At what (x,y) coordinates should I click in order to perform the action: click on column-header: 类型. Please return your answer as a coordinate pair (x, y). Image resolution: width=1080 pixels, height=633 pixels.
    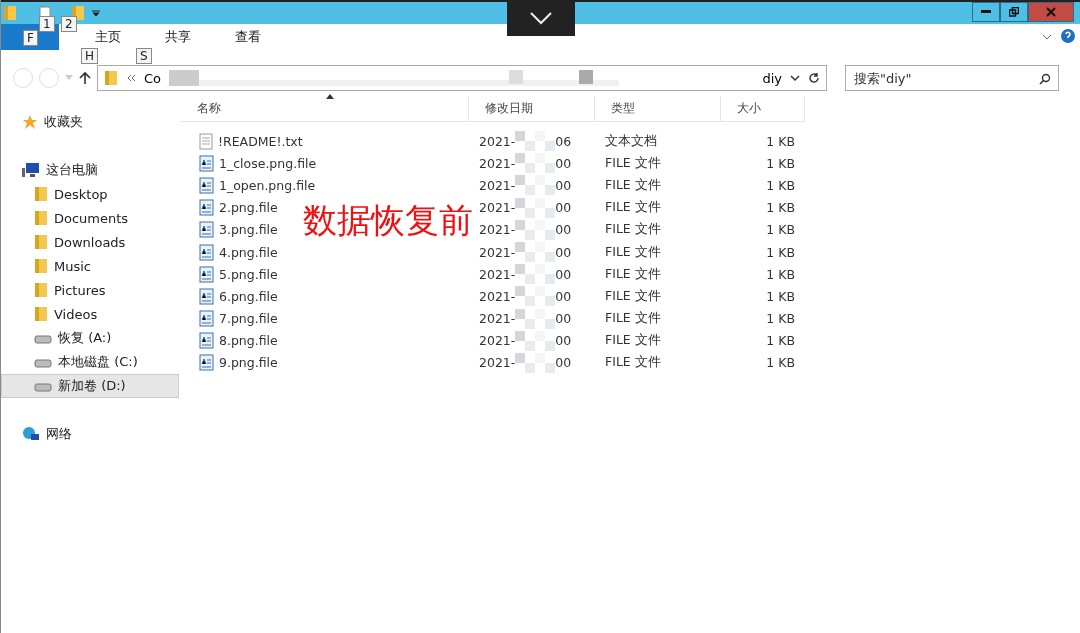
    Looking at the image, I should click on (658, 108).